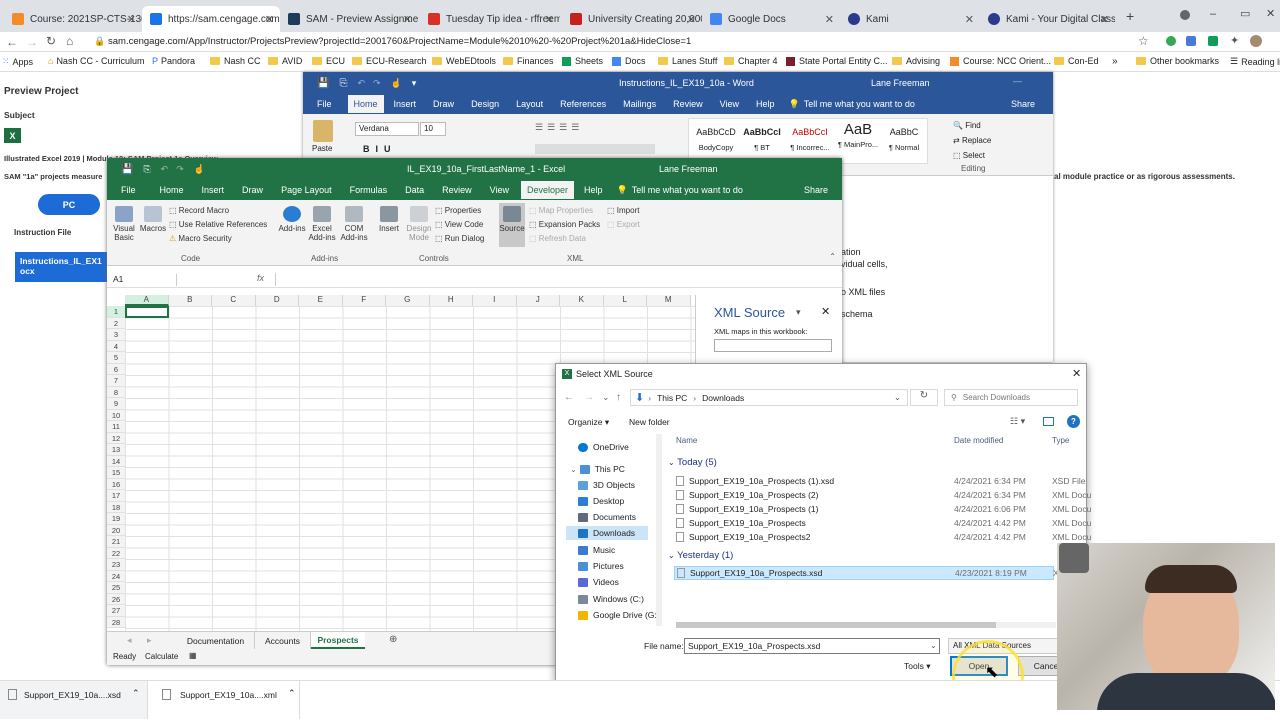  What do you see at coordinates (165, 169) in the screenshot?
I see `undo-icon: ↶` at bounding box center [165, 169].